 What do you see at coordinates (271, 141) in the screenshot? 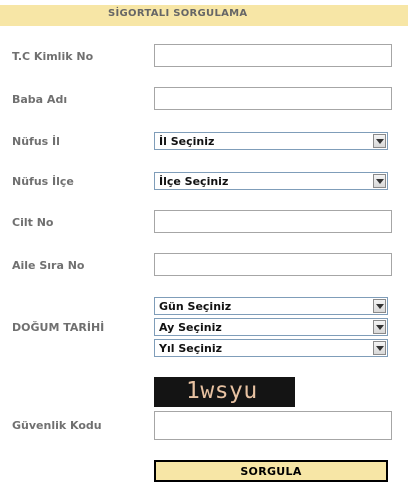
I see `nufus-il-select: İl Seçiniz` at bounding box center [271, 141].